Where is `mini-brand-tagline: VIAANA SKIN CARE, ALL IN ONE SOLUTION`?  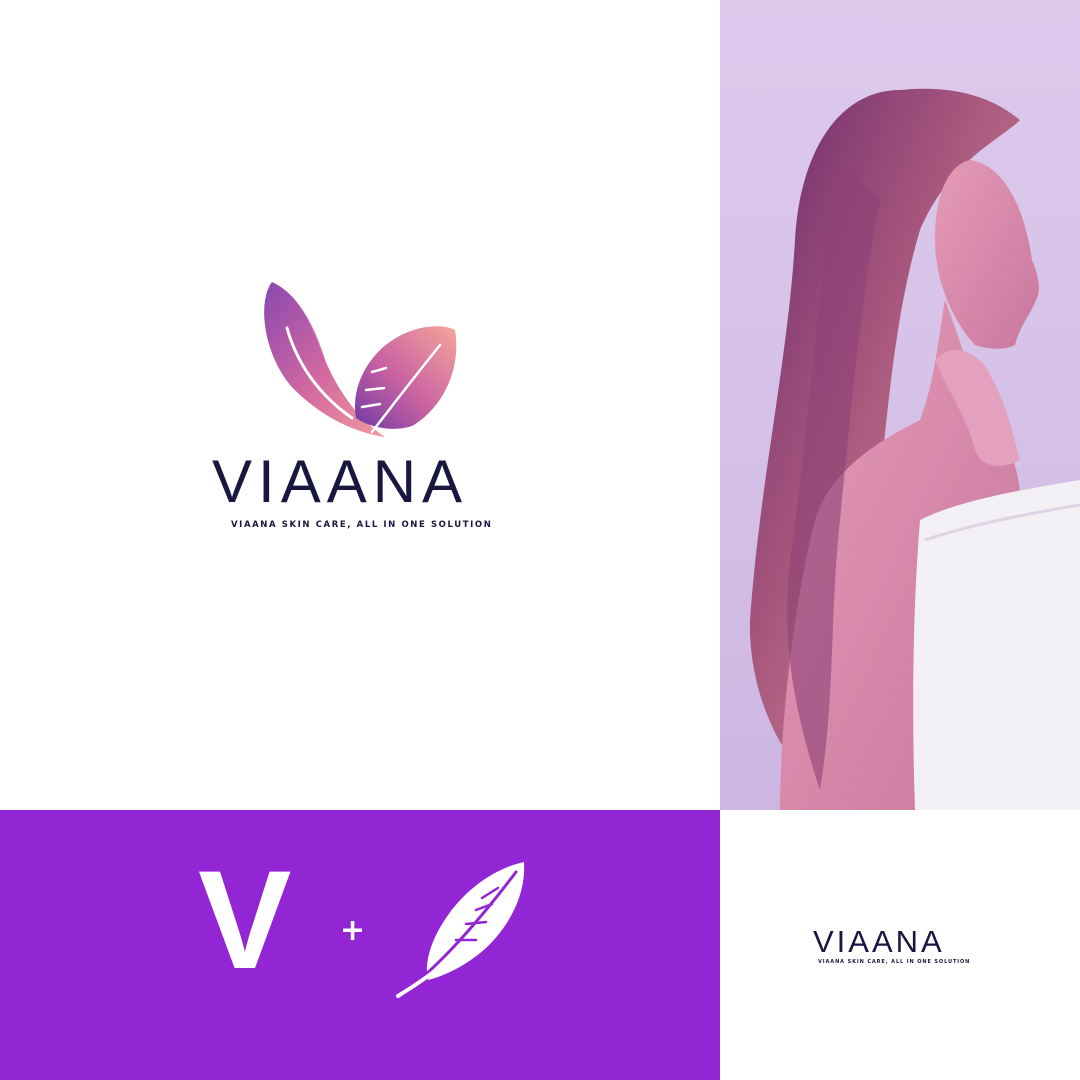
mini-brand-tagline: VIAANA SKIN CARE, ALL IN ONE SOLUTION is located at coordinates (894, 962).